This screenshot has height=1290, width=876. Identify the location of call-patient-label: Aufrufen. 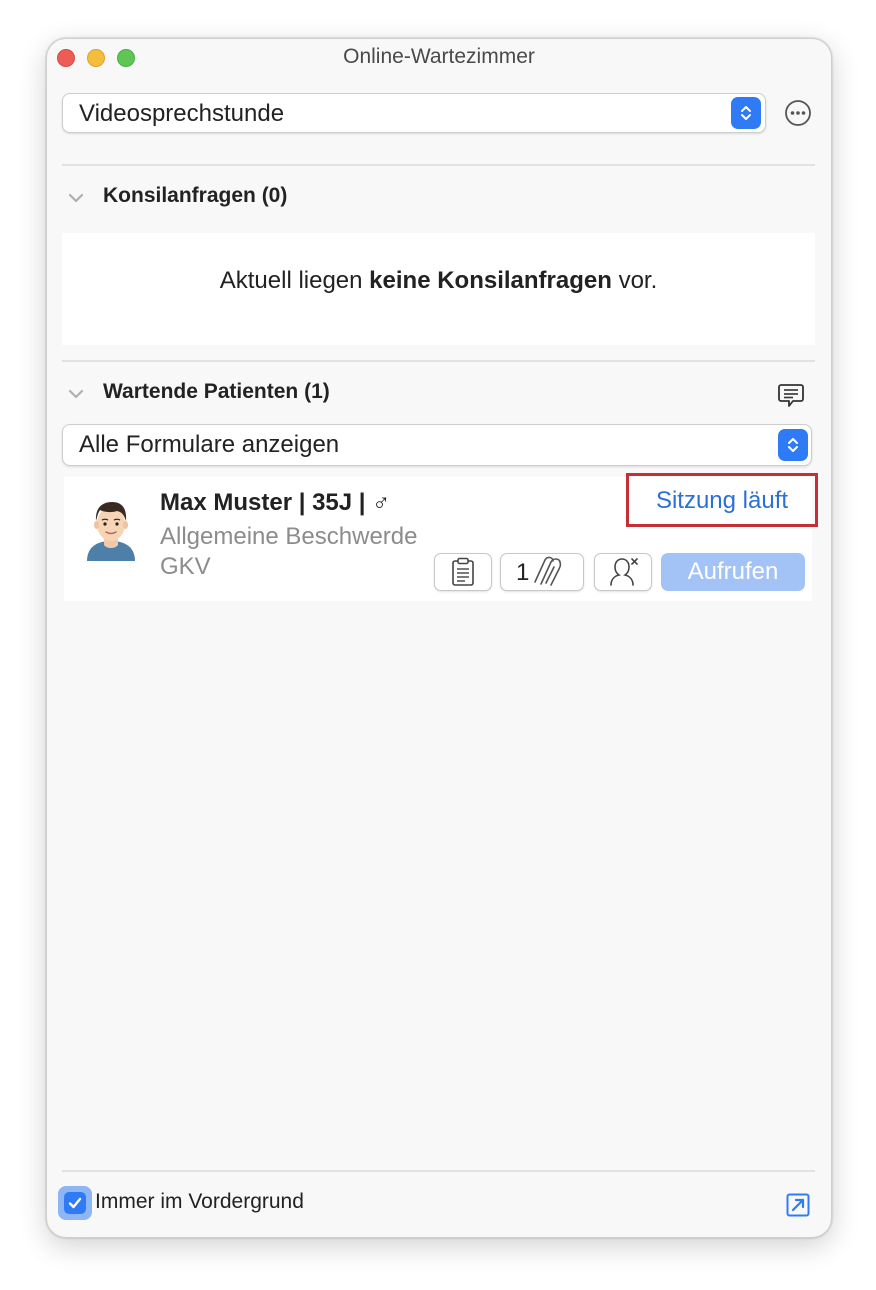
(733, 571).